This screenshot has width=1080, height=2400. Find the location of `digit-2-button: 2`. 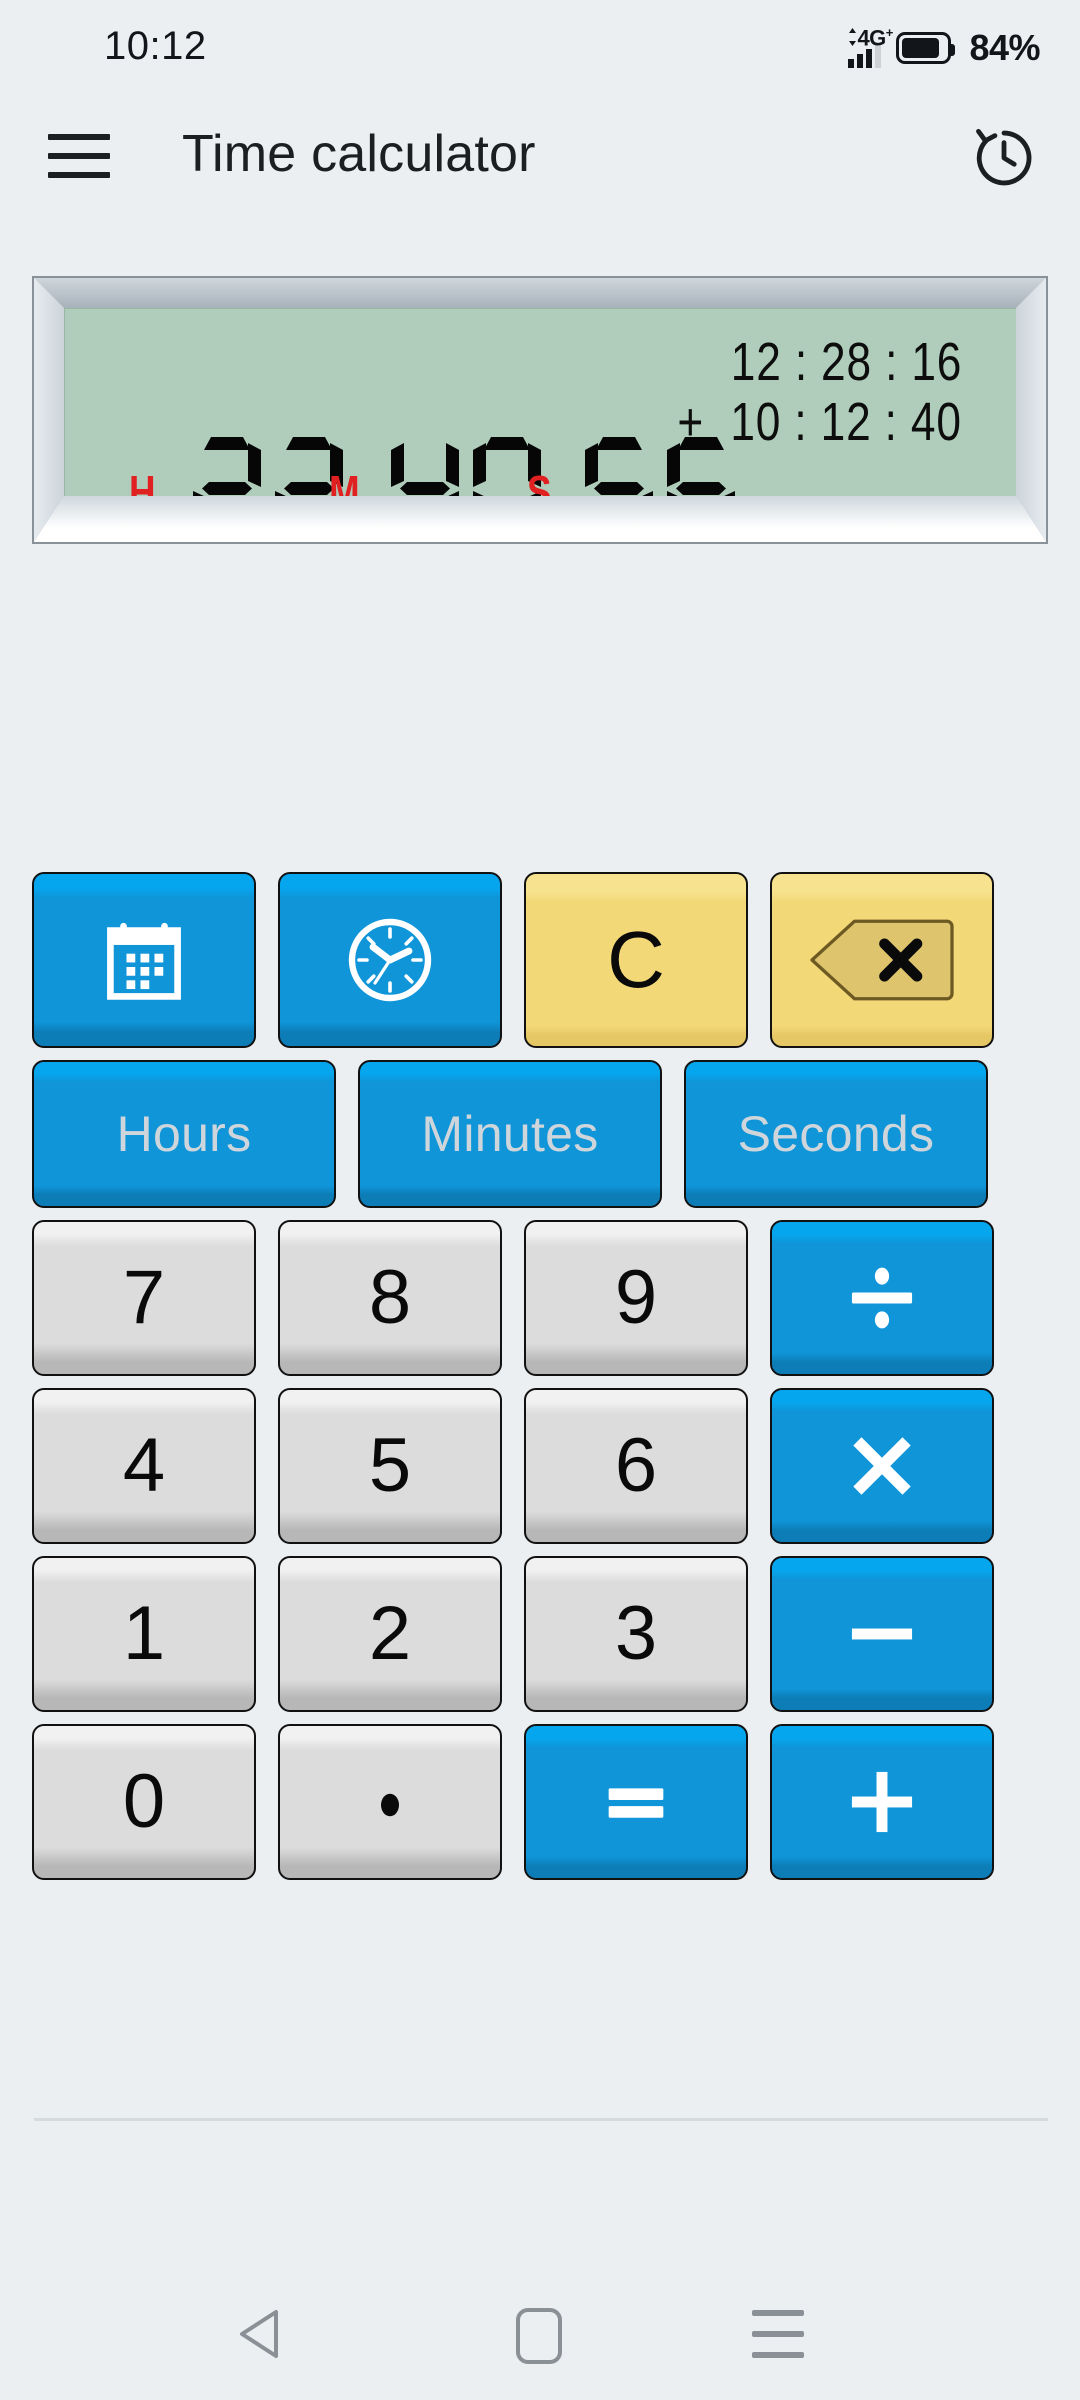

digit-2-button: 2 is located at coordinates (390, 1634).